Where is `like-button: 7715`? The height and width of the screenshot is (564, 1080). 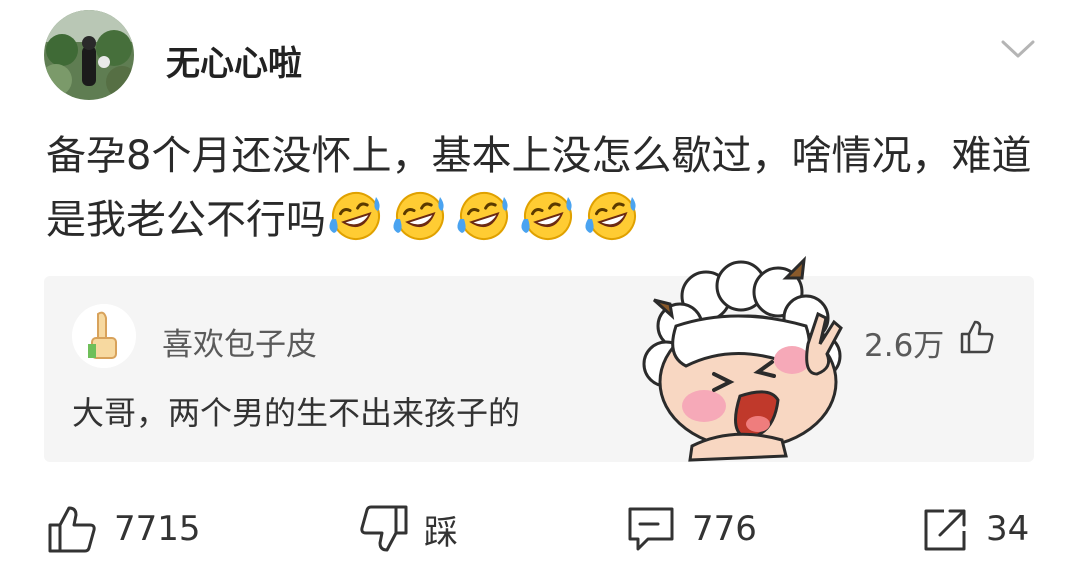
like-button: 7715 is located at coordinates (123, 529).